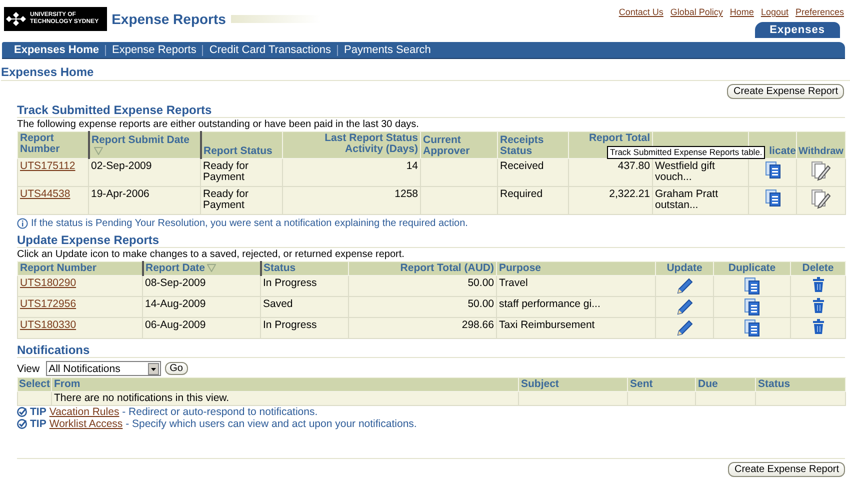 The height and width of the screenshot is (496, 850). What do you see at coordinates (513, 283) in the screenshot?
I see `table-cell: Travel` at bounding box center [513, 283].